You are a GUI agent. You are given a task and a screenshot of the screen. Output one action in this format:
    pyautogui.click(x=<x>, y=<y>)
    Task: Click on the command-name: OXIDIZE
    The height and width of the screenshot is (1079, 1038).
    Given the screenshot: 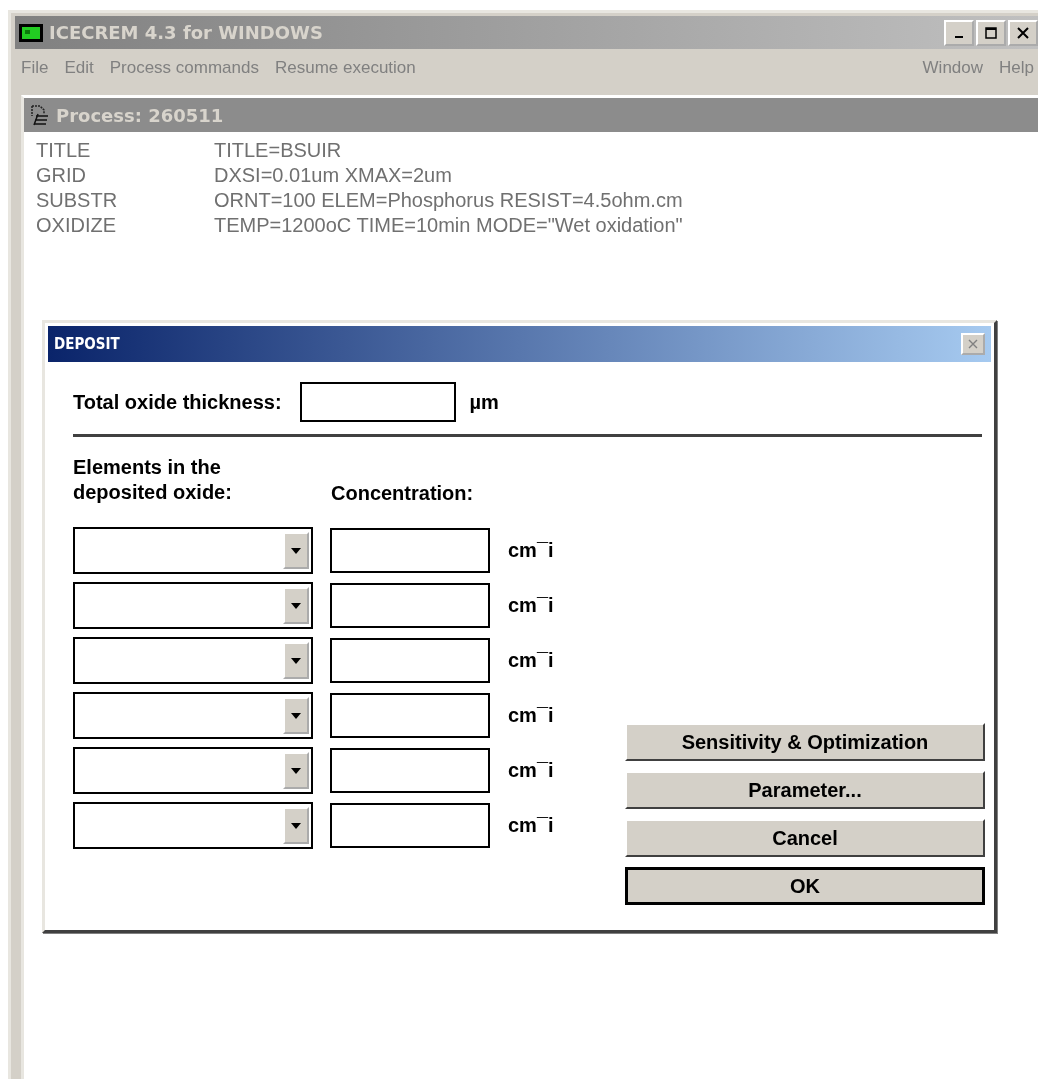 What is the action you would take?
    pyautogui.click(x=76, y=225)
    